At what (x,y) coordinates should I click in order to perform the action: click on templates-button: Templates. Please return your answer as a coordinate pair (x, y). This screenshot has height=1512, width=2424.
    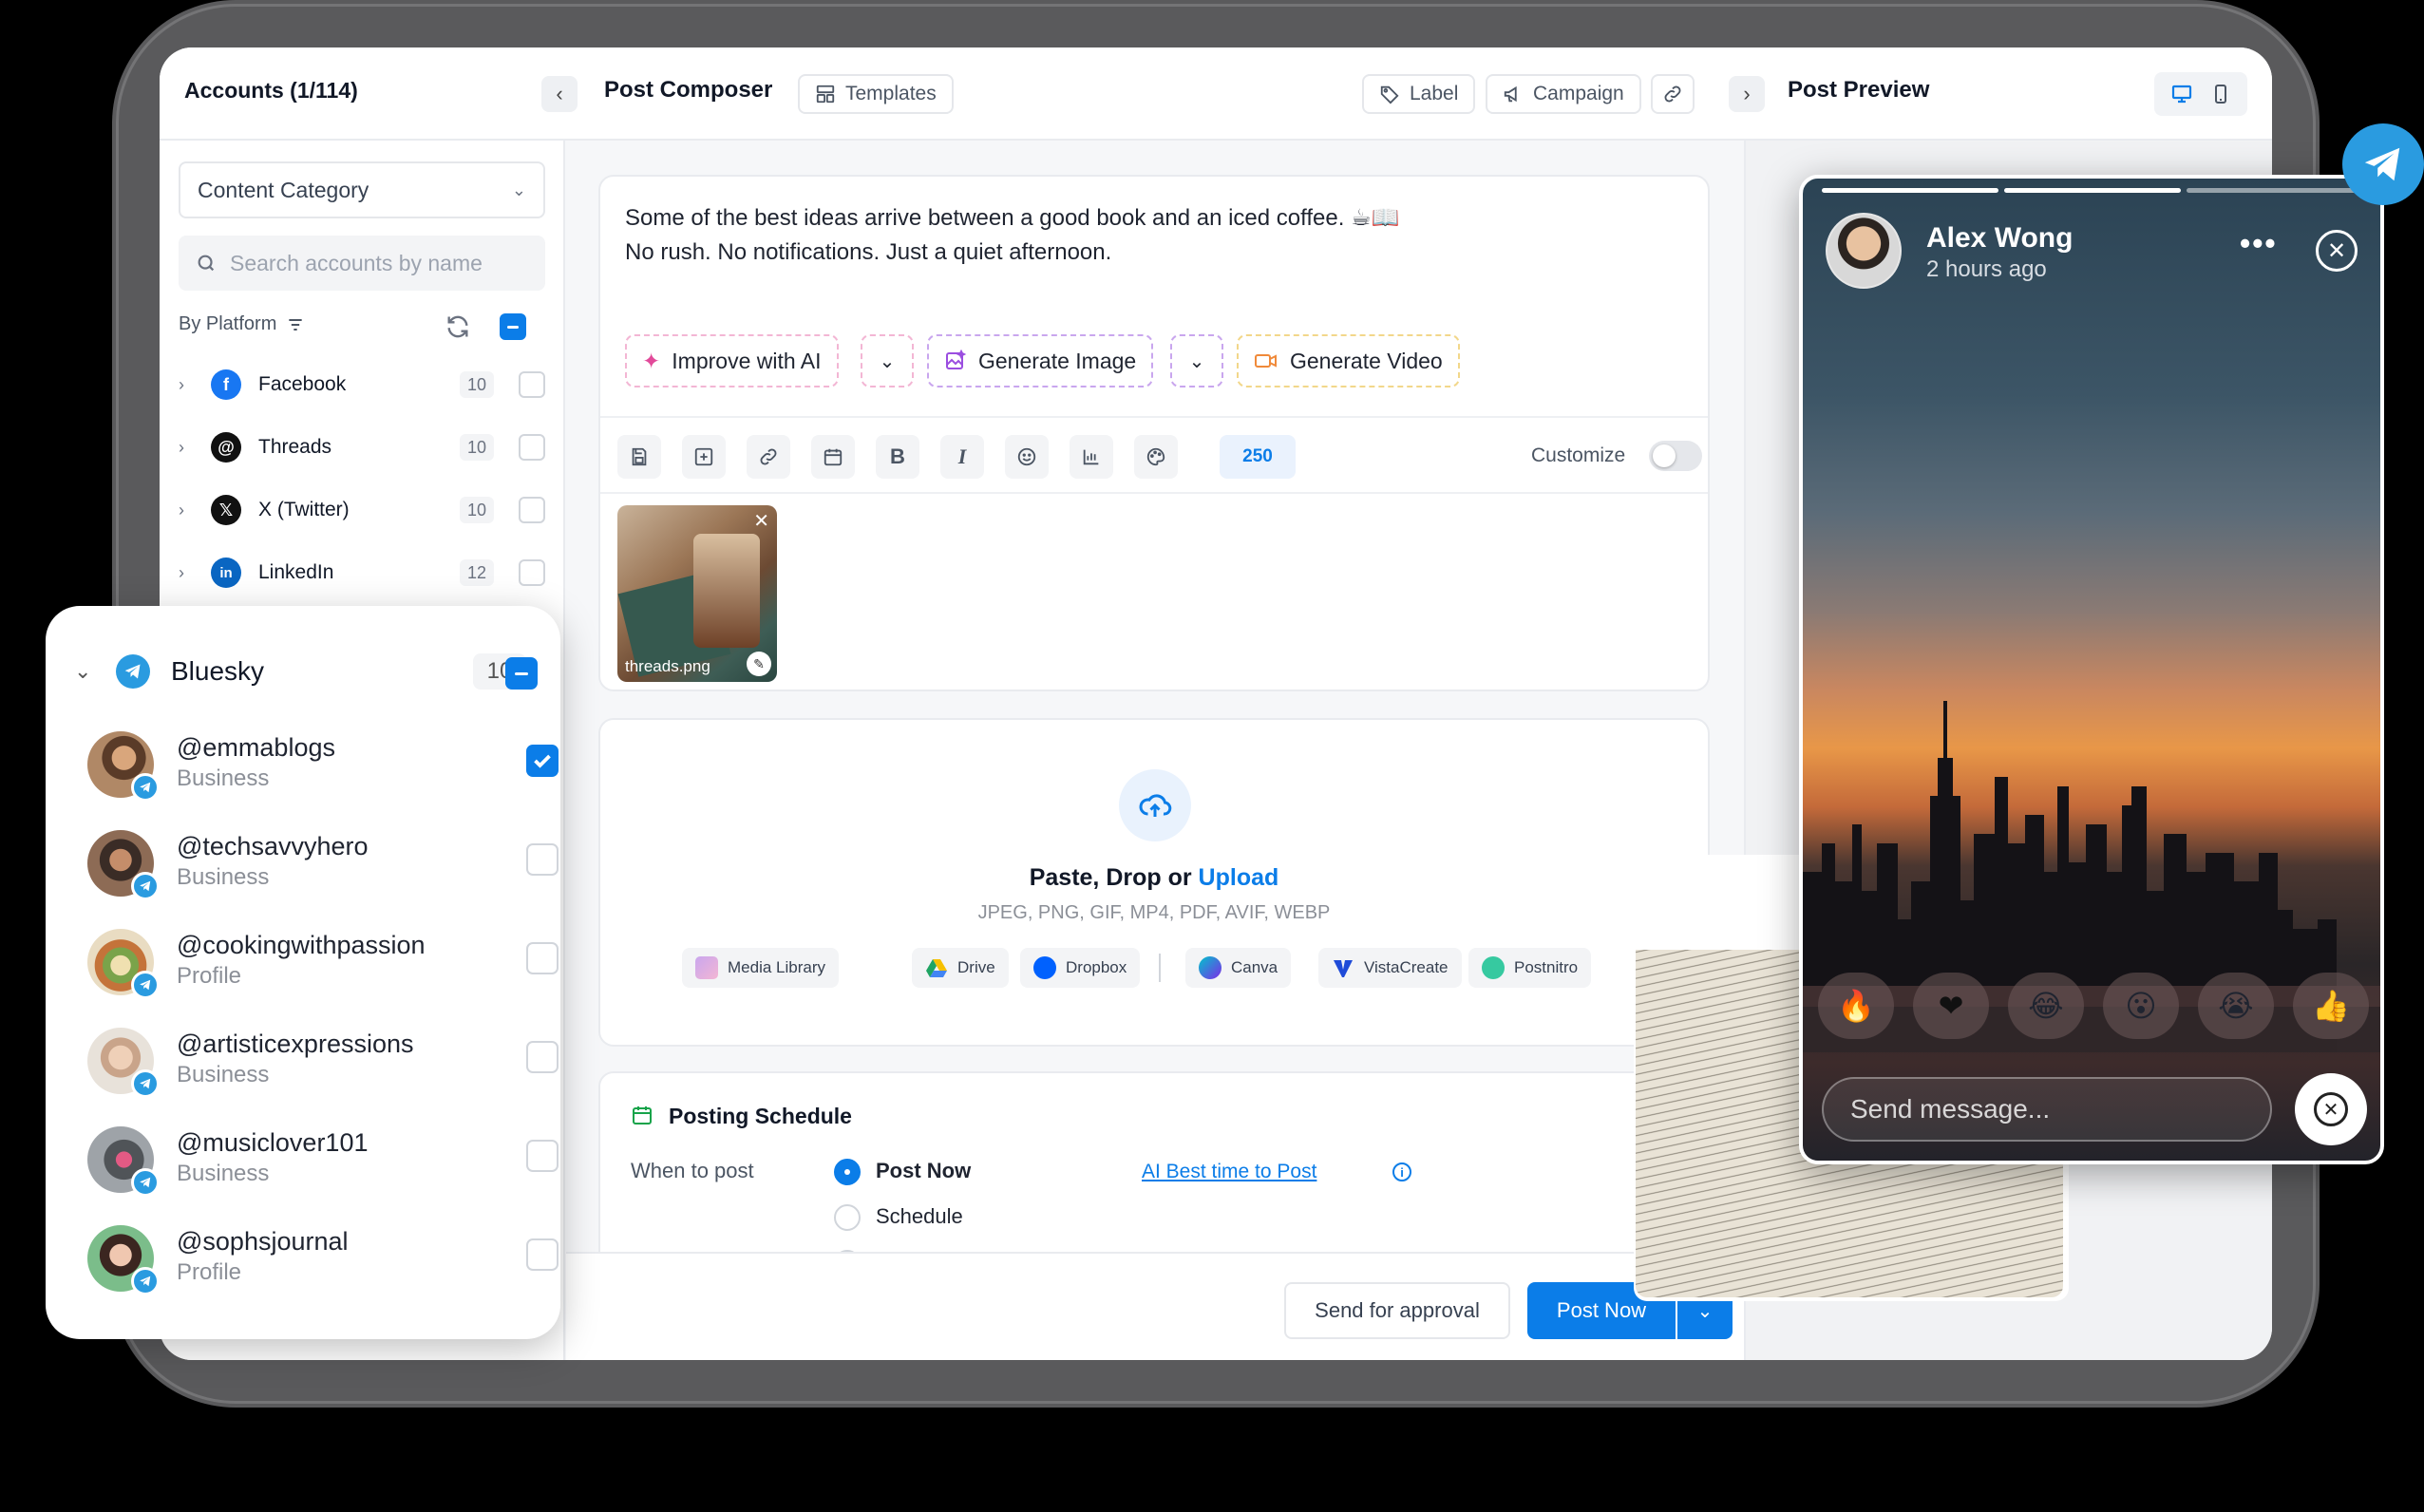
    Looking at the image, I should click on (876, 94).